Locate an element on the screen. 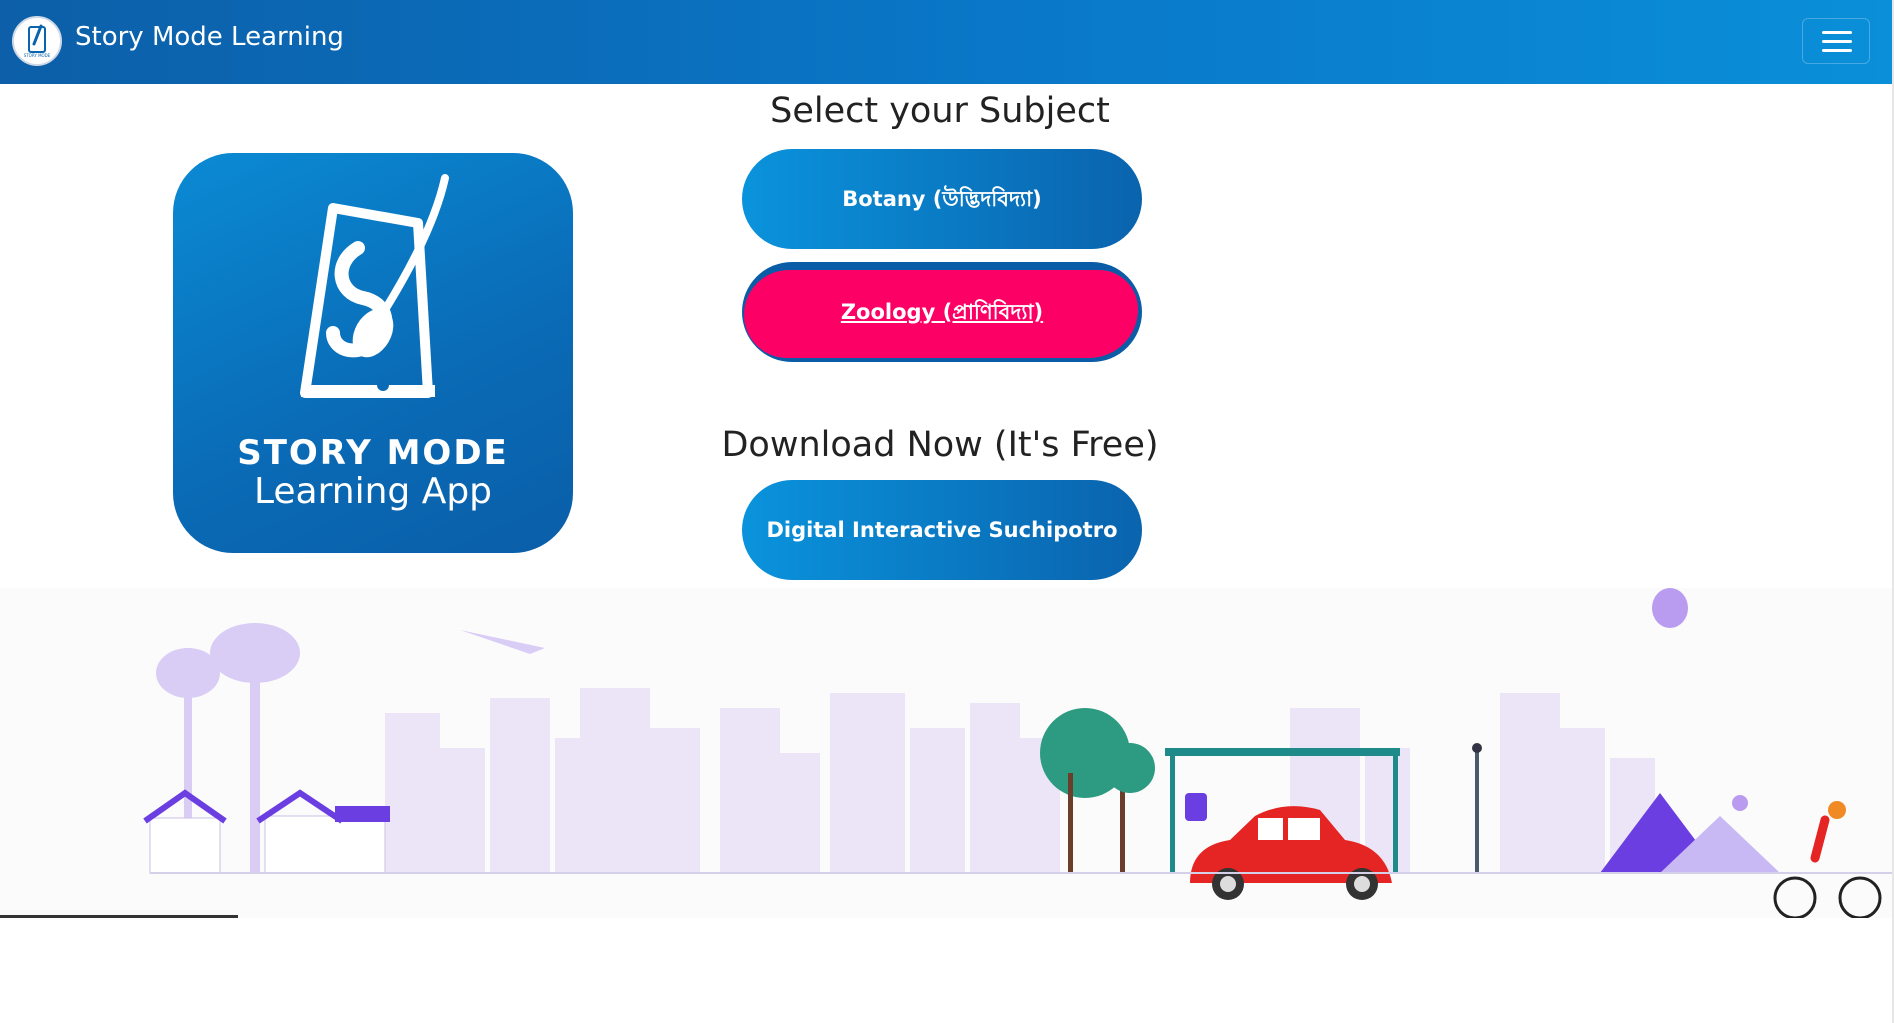 The image size is (1894, 1023). cyclist is located at coordinates (1827, 859).